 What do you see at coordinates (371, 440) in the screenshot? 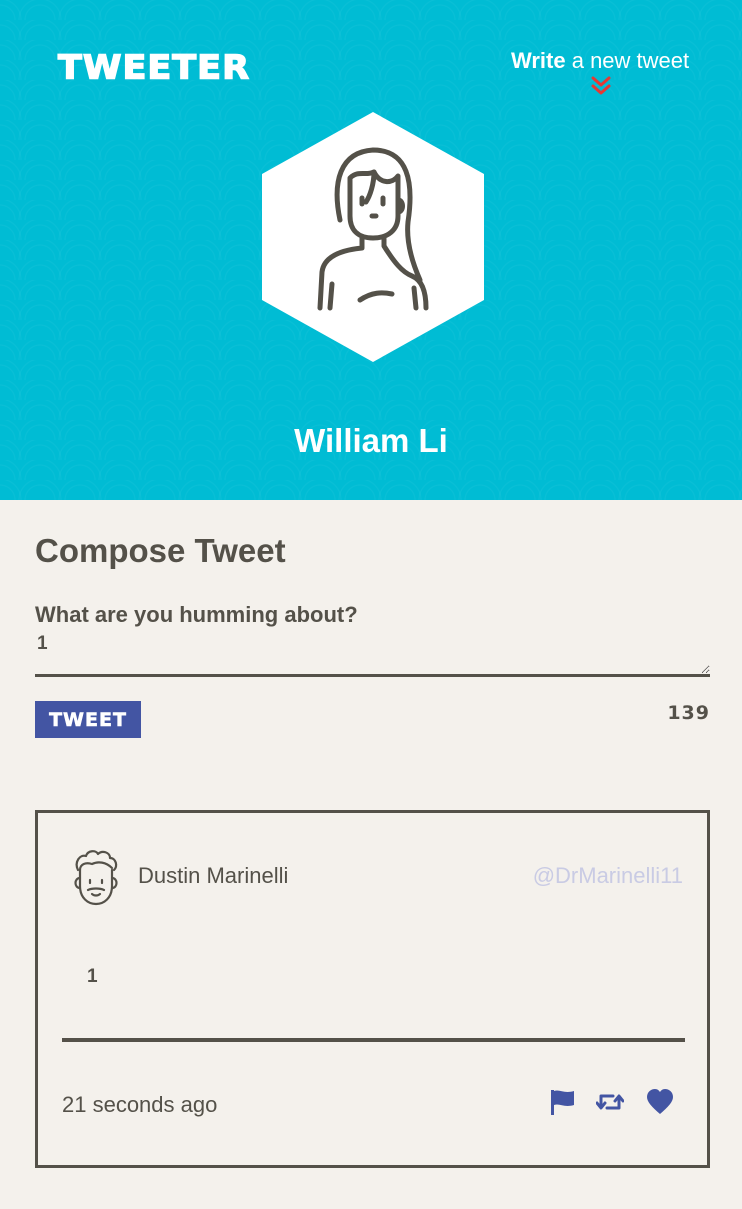
I see `user-name: William Li` at bounding box center [371, 440].